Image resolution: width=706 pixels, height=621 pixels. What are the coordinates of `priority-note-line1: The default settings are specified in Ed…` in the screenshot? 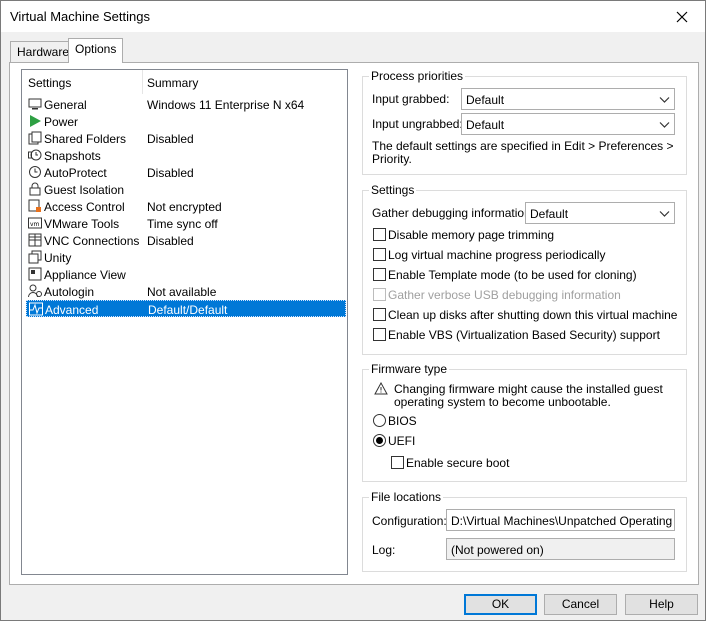 It's located at (523, 146).